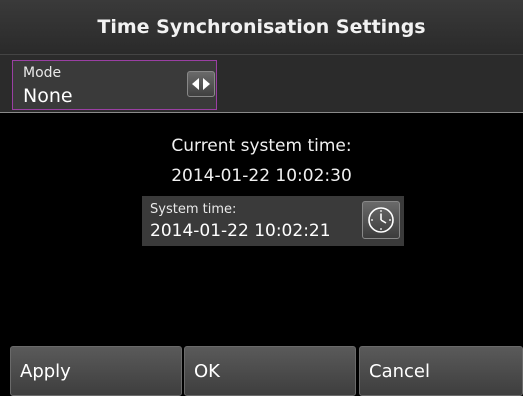 The image size is (523, 396). Describe the element at coordinates (270, 371) in the screenshot. I see `ok-button: OK` at that location.